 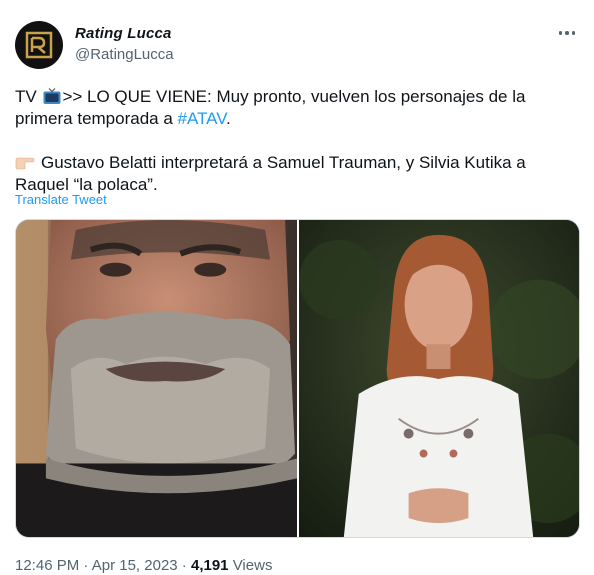 I want to click on tweet-metadata: 12:46 PM · Apr 15, 2023 · 4,191 Views, so click(x=143, y=565).